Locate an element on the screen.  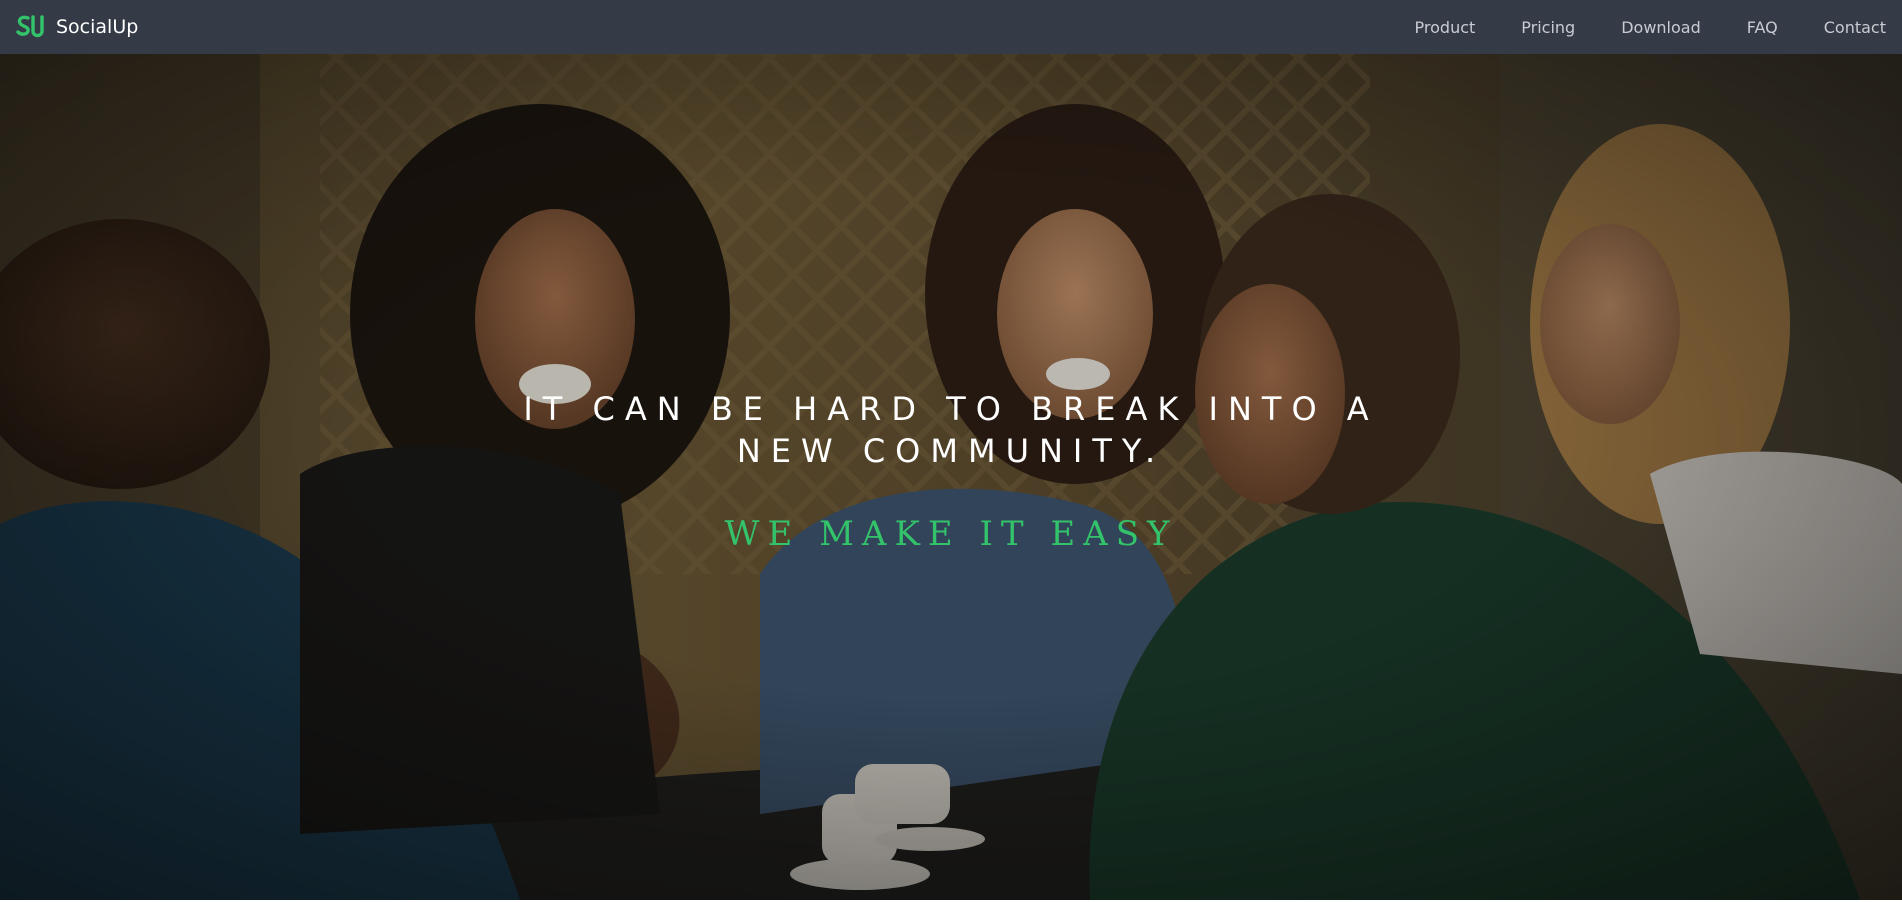
nav-link-contact: Contact is located at coordinates (1855, 27).